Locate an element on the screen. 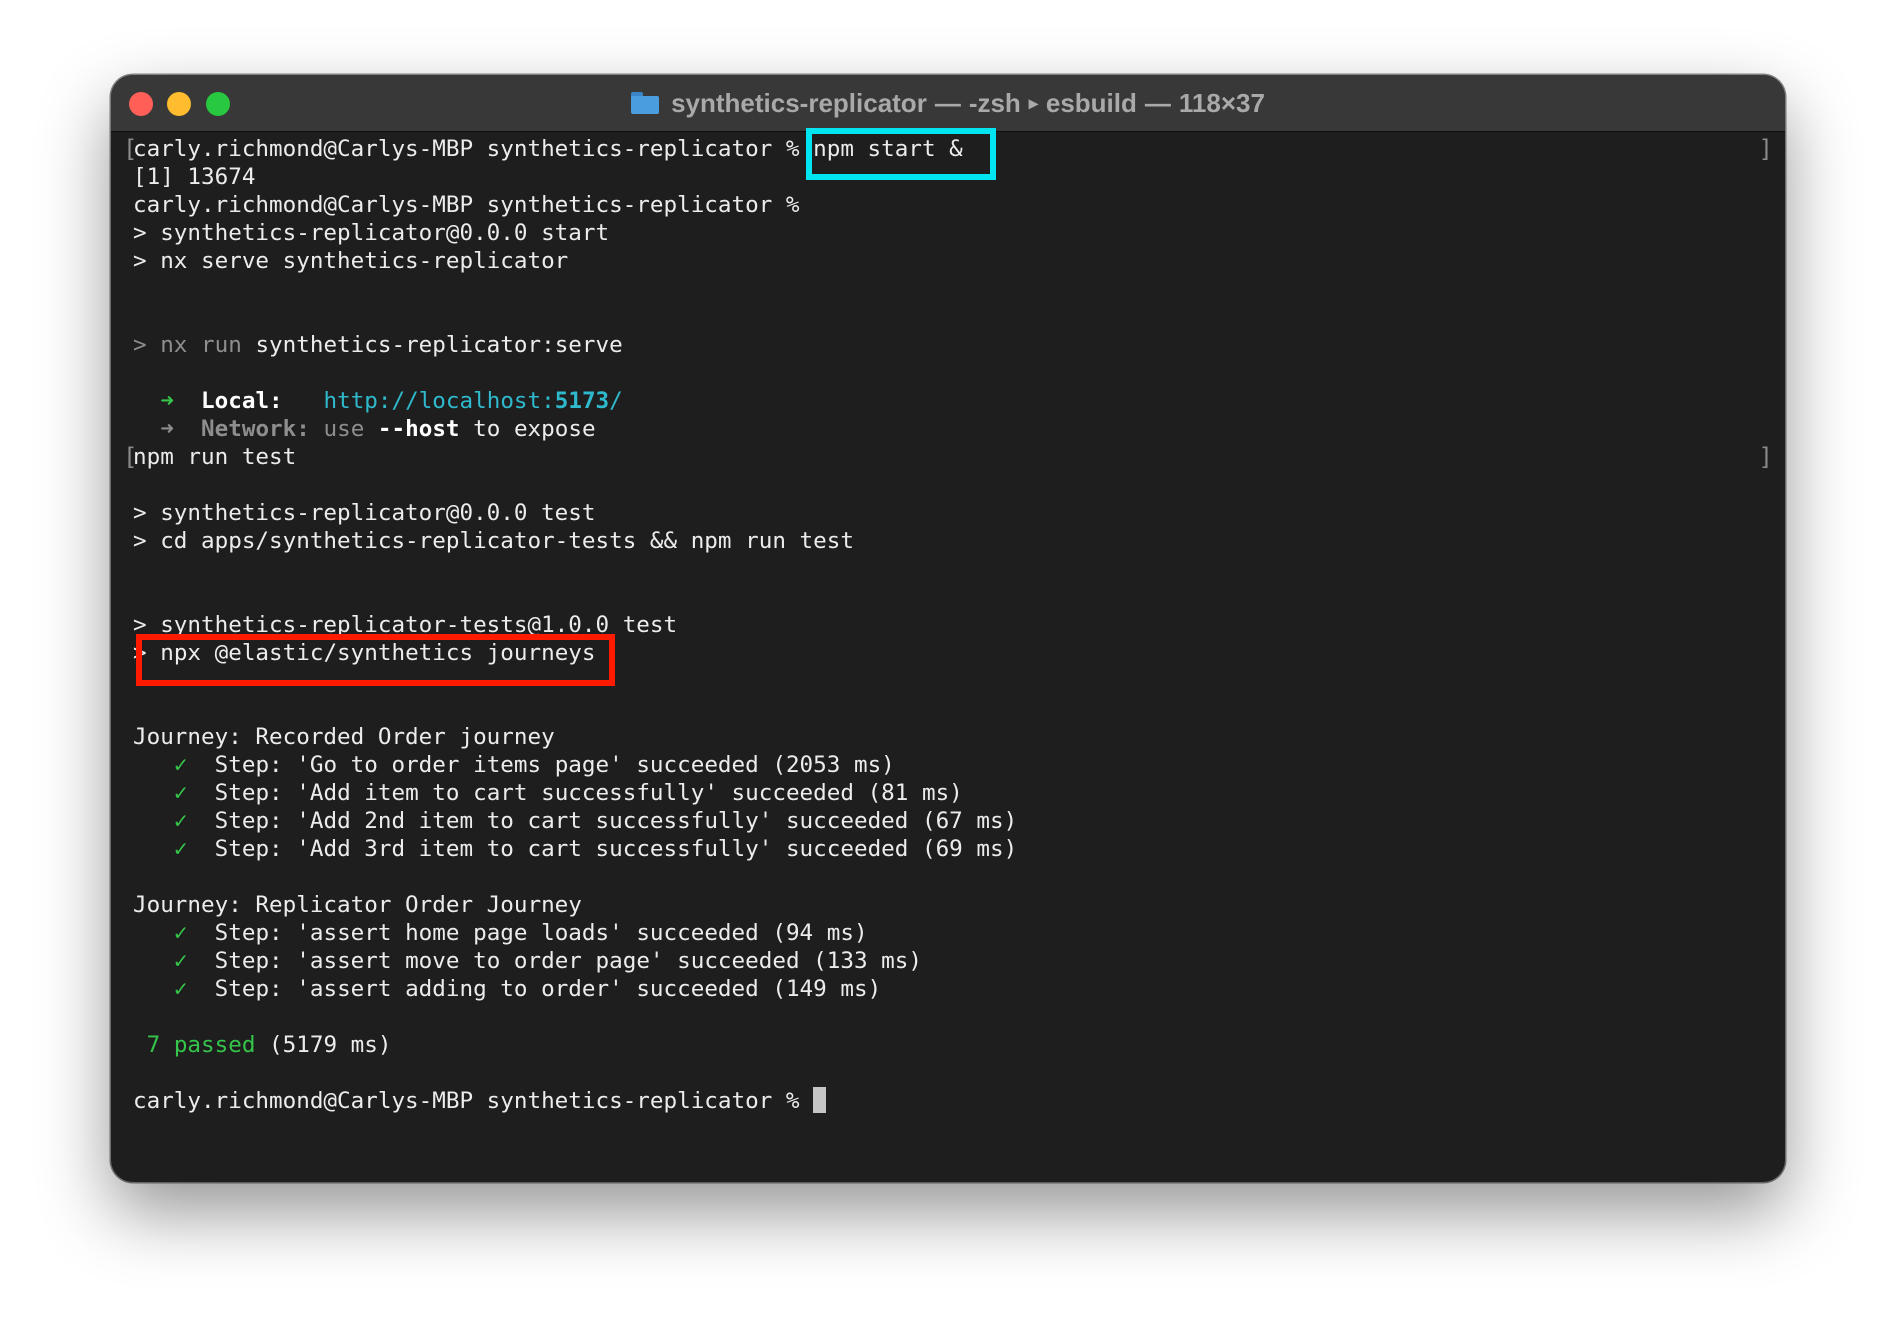 This screenshot has height=1330, width=1896. local-line: ➜ Local: http://localhost:5173/ is located at coordinates (378, 401).